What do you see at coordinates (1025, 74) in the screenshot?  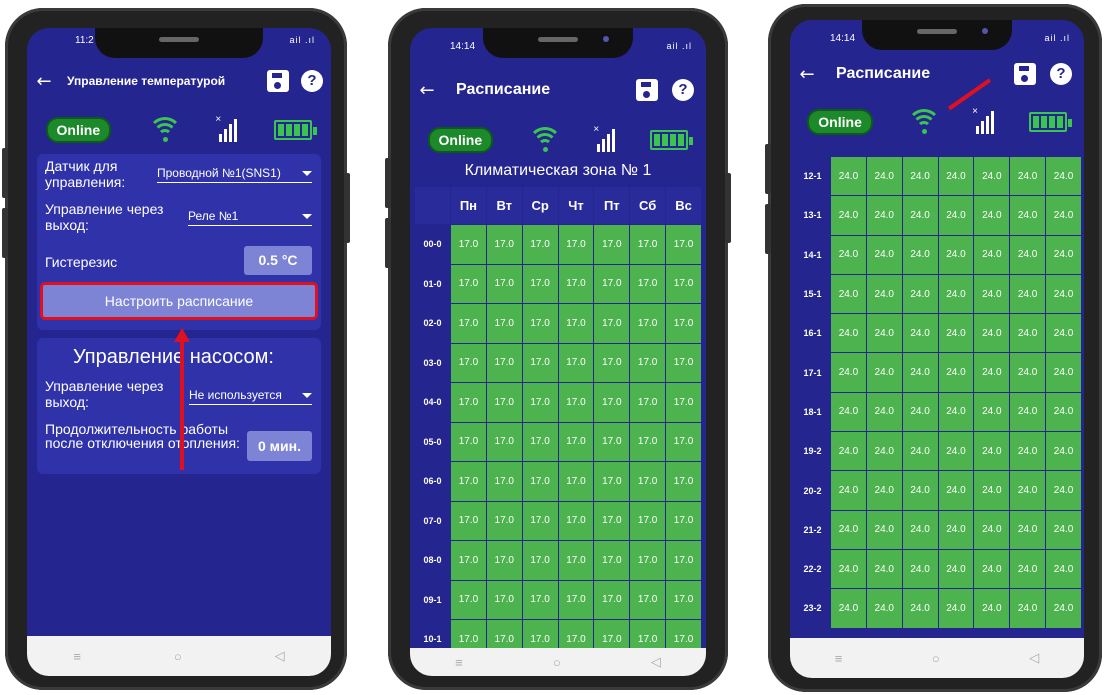 I see `save-icon` at bounding box center [1025, 74].